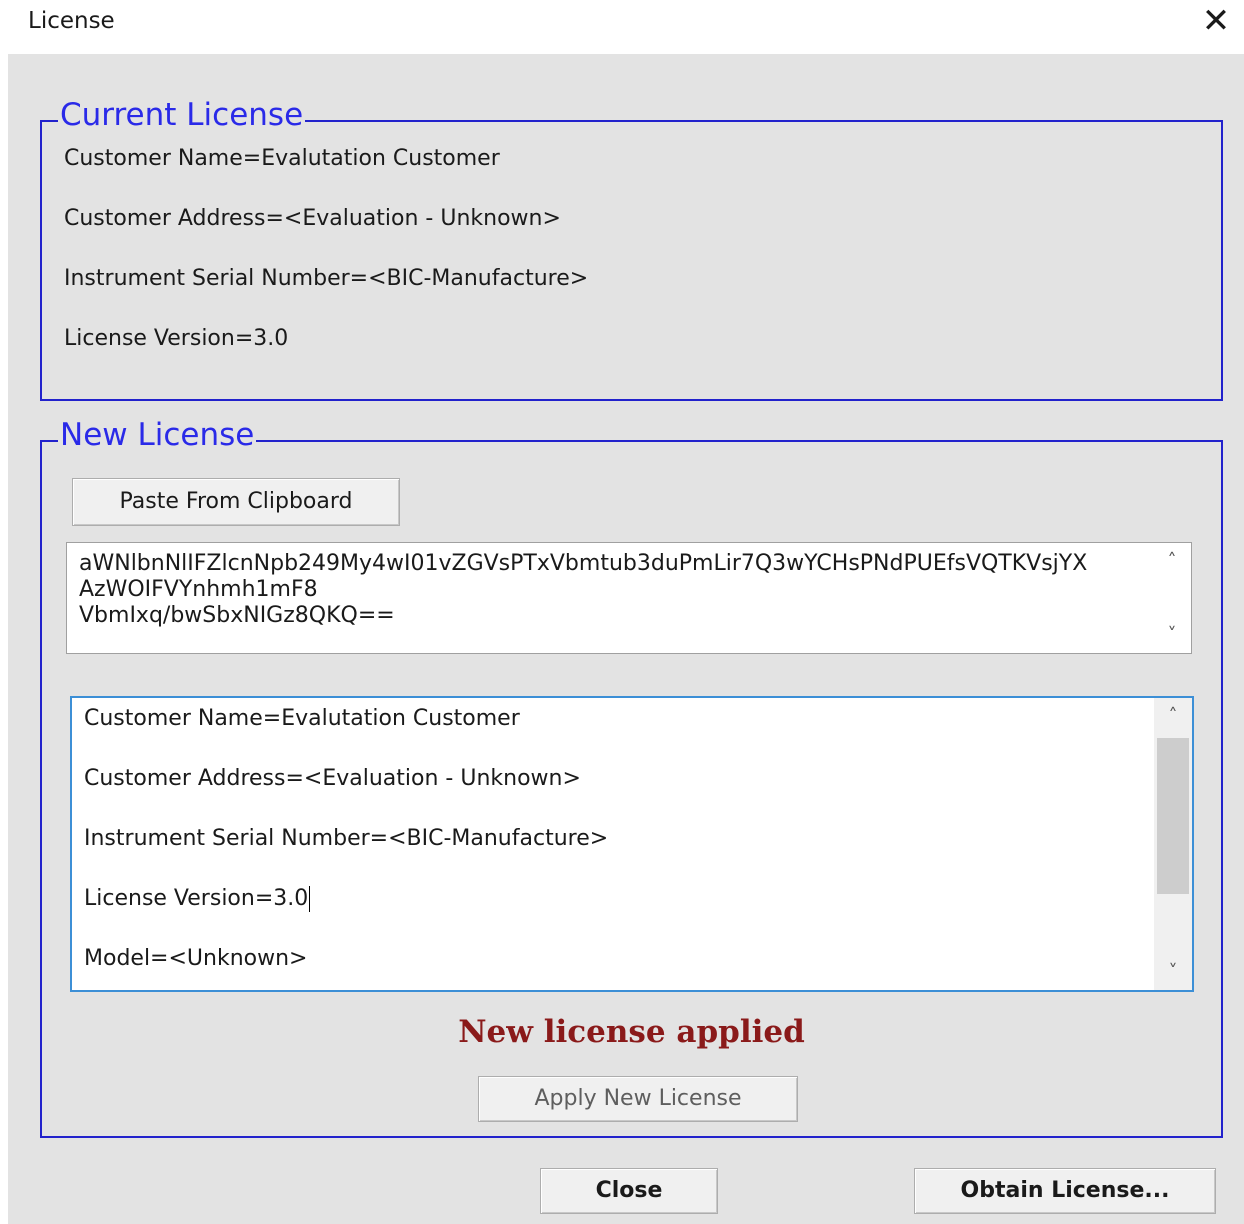 The height and width of the screenshot is (1224, 1244). I want to click on detail-license-version-row: License Version=3.0, so click(197, 899).